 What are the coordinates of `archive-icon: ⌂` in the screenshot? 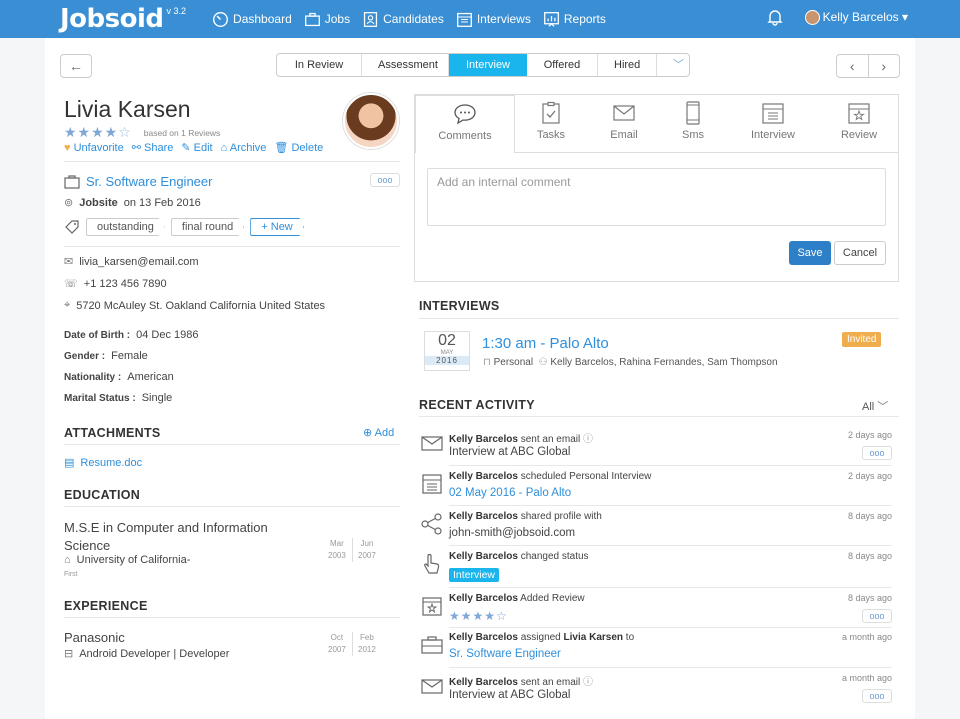 It's located at (224, 147).